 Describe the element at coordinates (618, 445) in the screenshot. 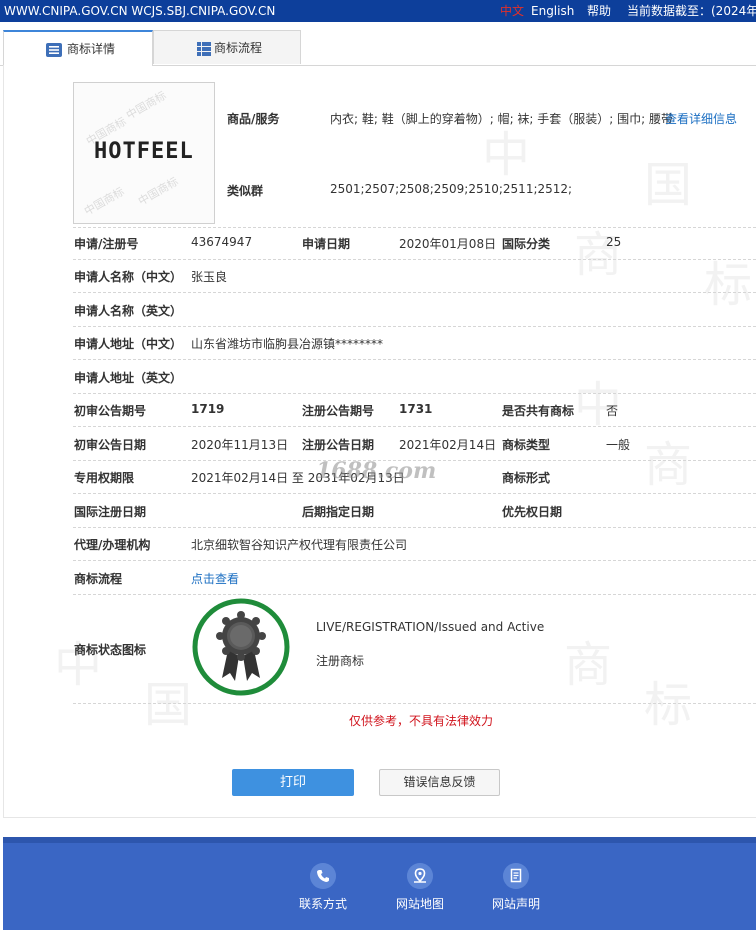

I see `tm-type-value: 一般` at that location.